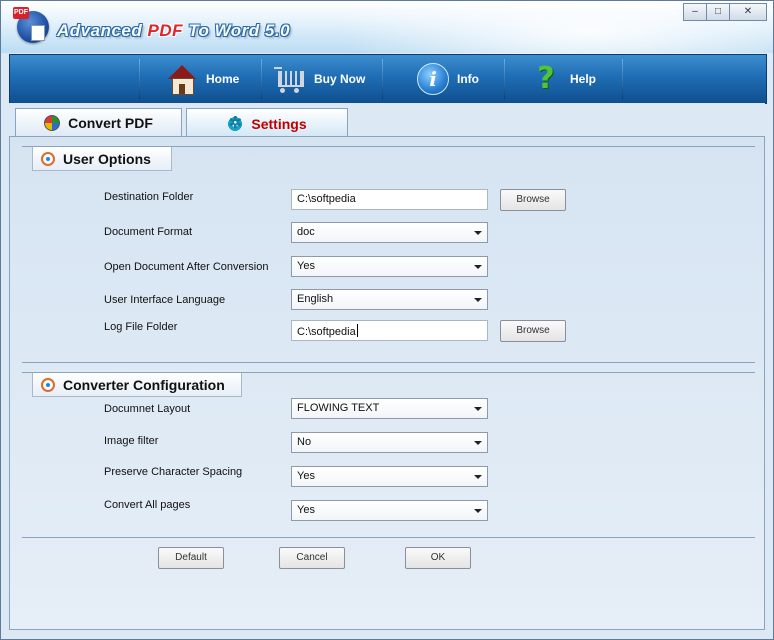 Image resolution: width=774 pixels, height=640 pixels. What do you see at coordinates (433, 79) in the screenshot?
I see `info-icon: i` at bounding box center [433, 79].